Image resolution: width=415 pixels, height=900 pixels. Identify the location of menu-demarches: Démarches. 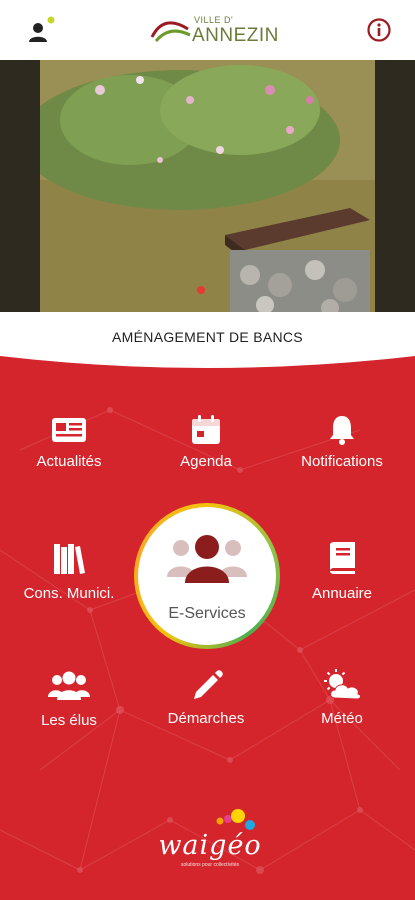
(206, 703).